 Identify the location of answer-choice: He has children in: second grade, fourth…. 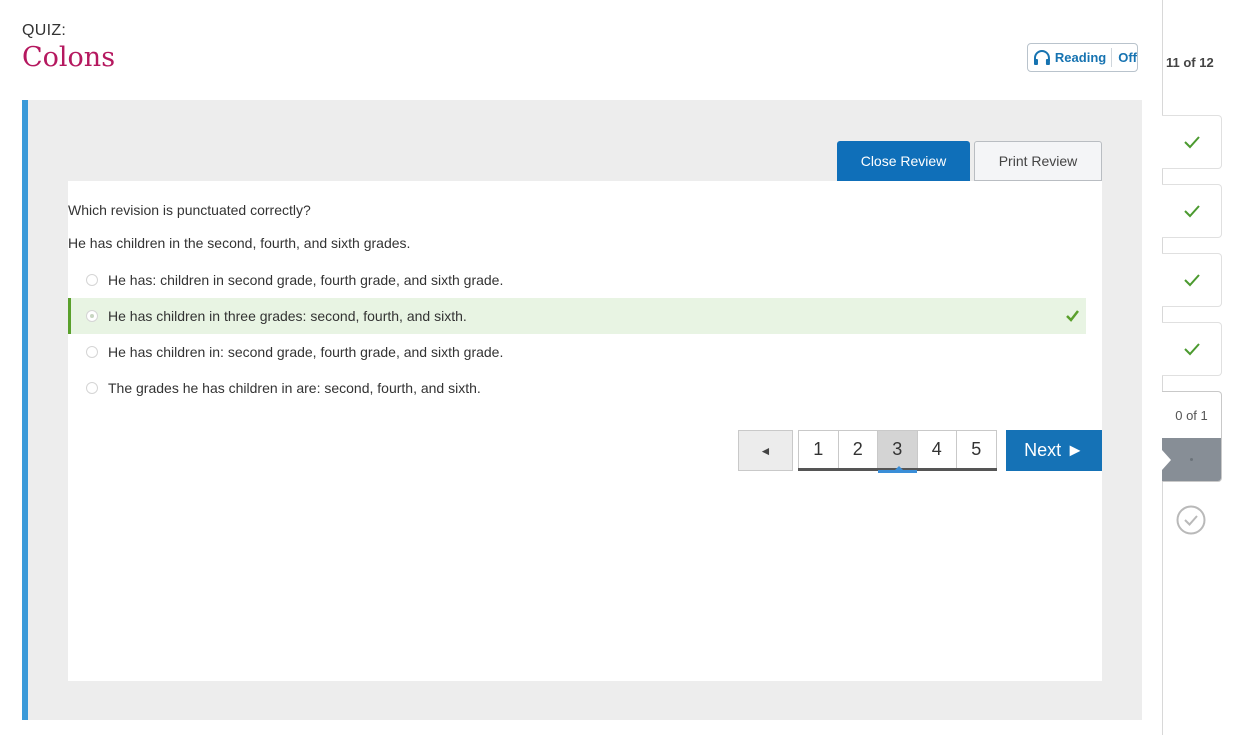
(577, 352).